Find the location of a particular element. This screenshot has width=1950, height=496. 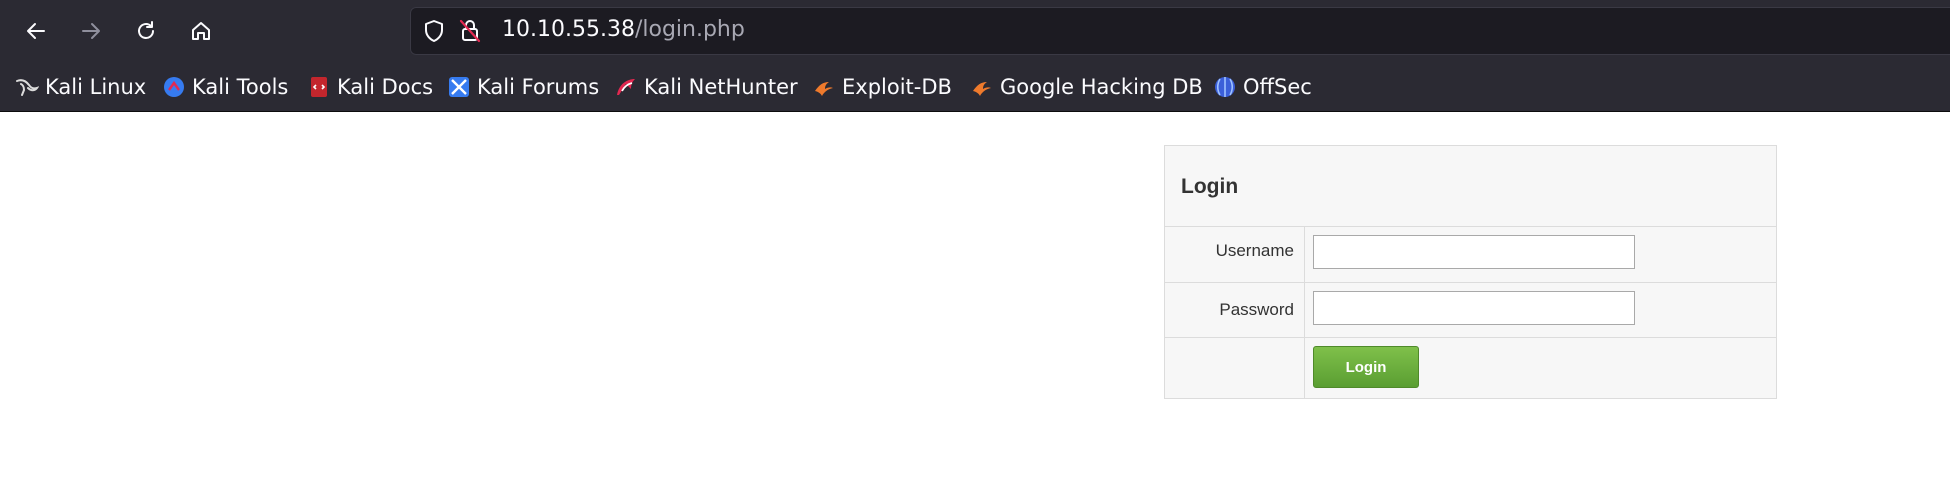

home-icon is located at coordinates (201, 31).